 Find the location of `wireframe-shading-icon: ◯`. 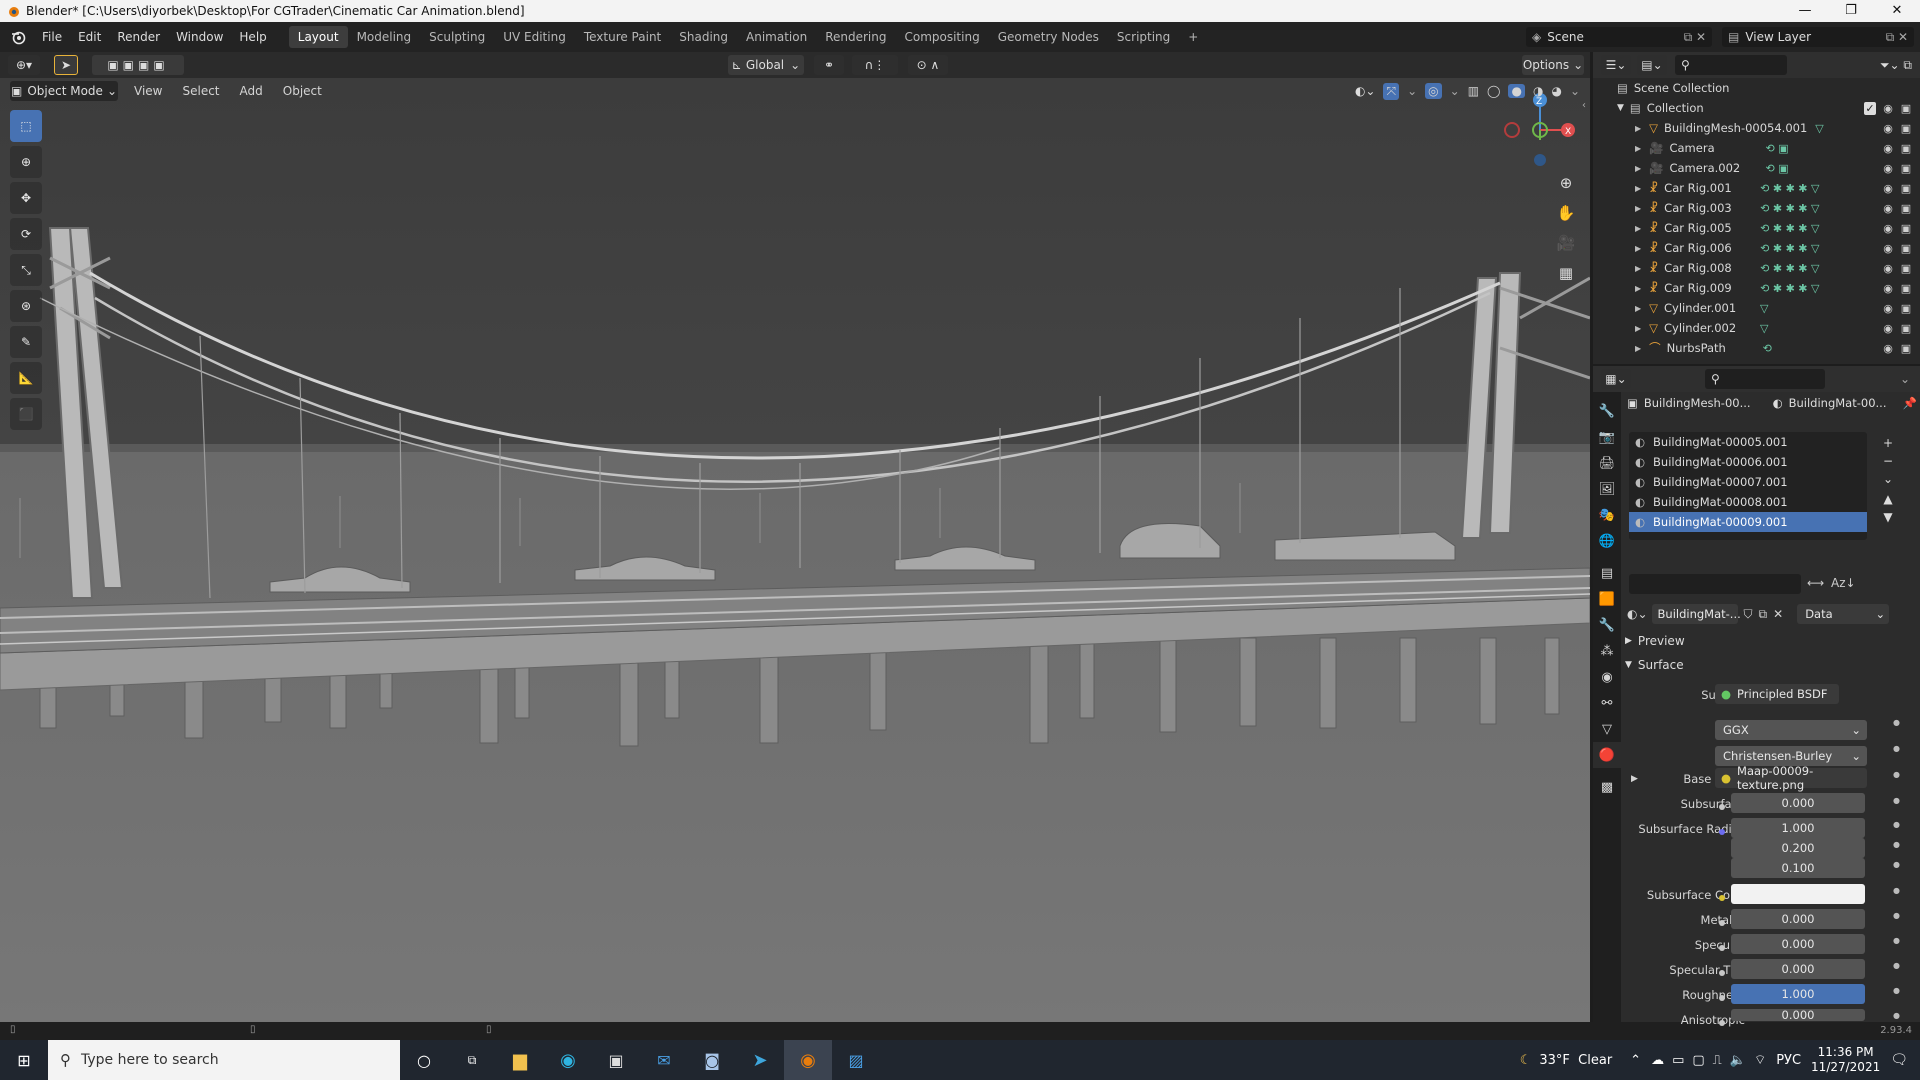

wireframe-shading-icon: ◯ is located at coordinates (1493, 91).